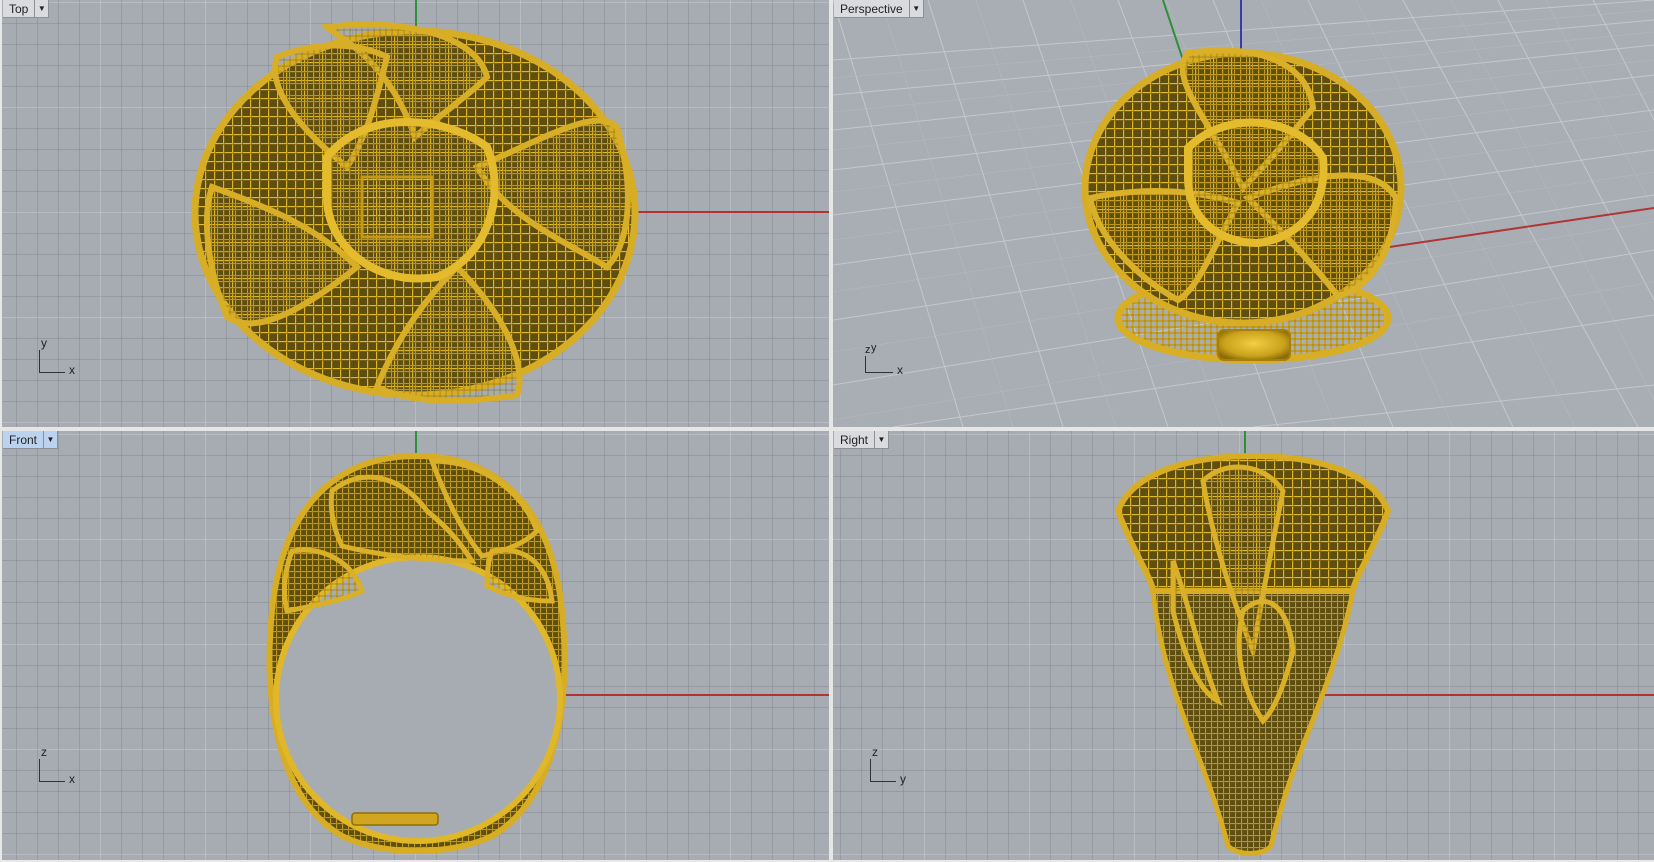 The width and height of the screenshot is (1654, 862). What do you see at coordinates (57, 356) in the screenshot?
I see `axis-triad: y x` at bounding box center [57, 356].